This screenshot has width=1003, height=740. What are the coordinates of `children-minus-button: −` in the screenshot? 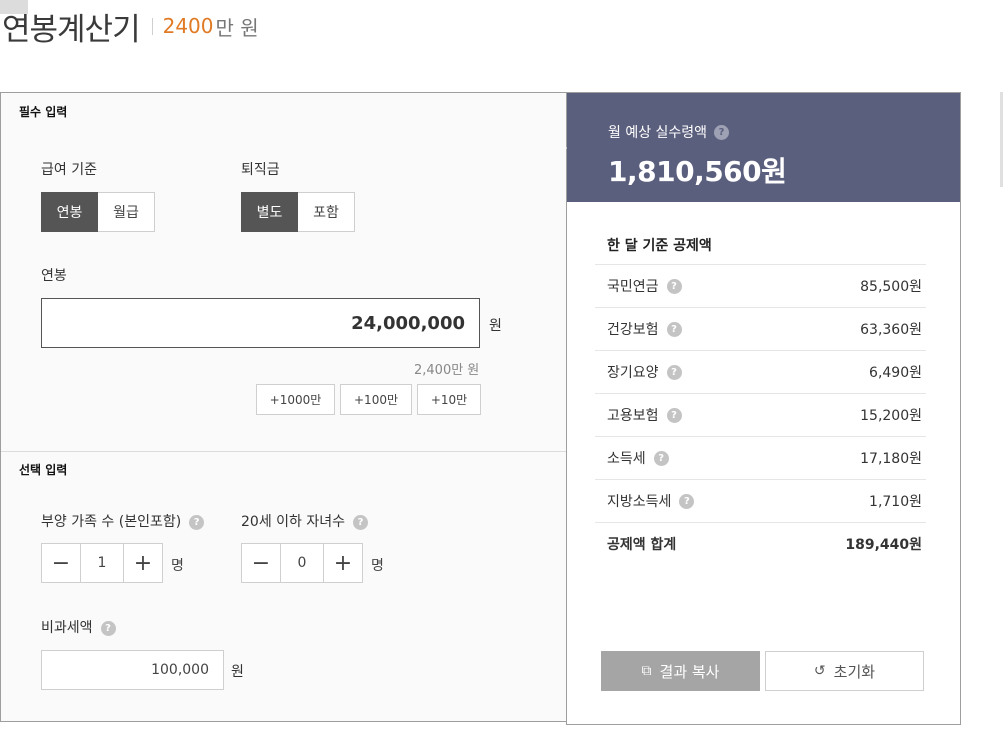 It's located at (261, 563).